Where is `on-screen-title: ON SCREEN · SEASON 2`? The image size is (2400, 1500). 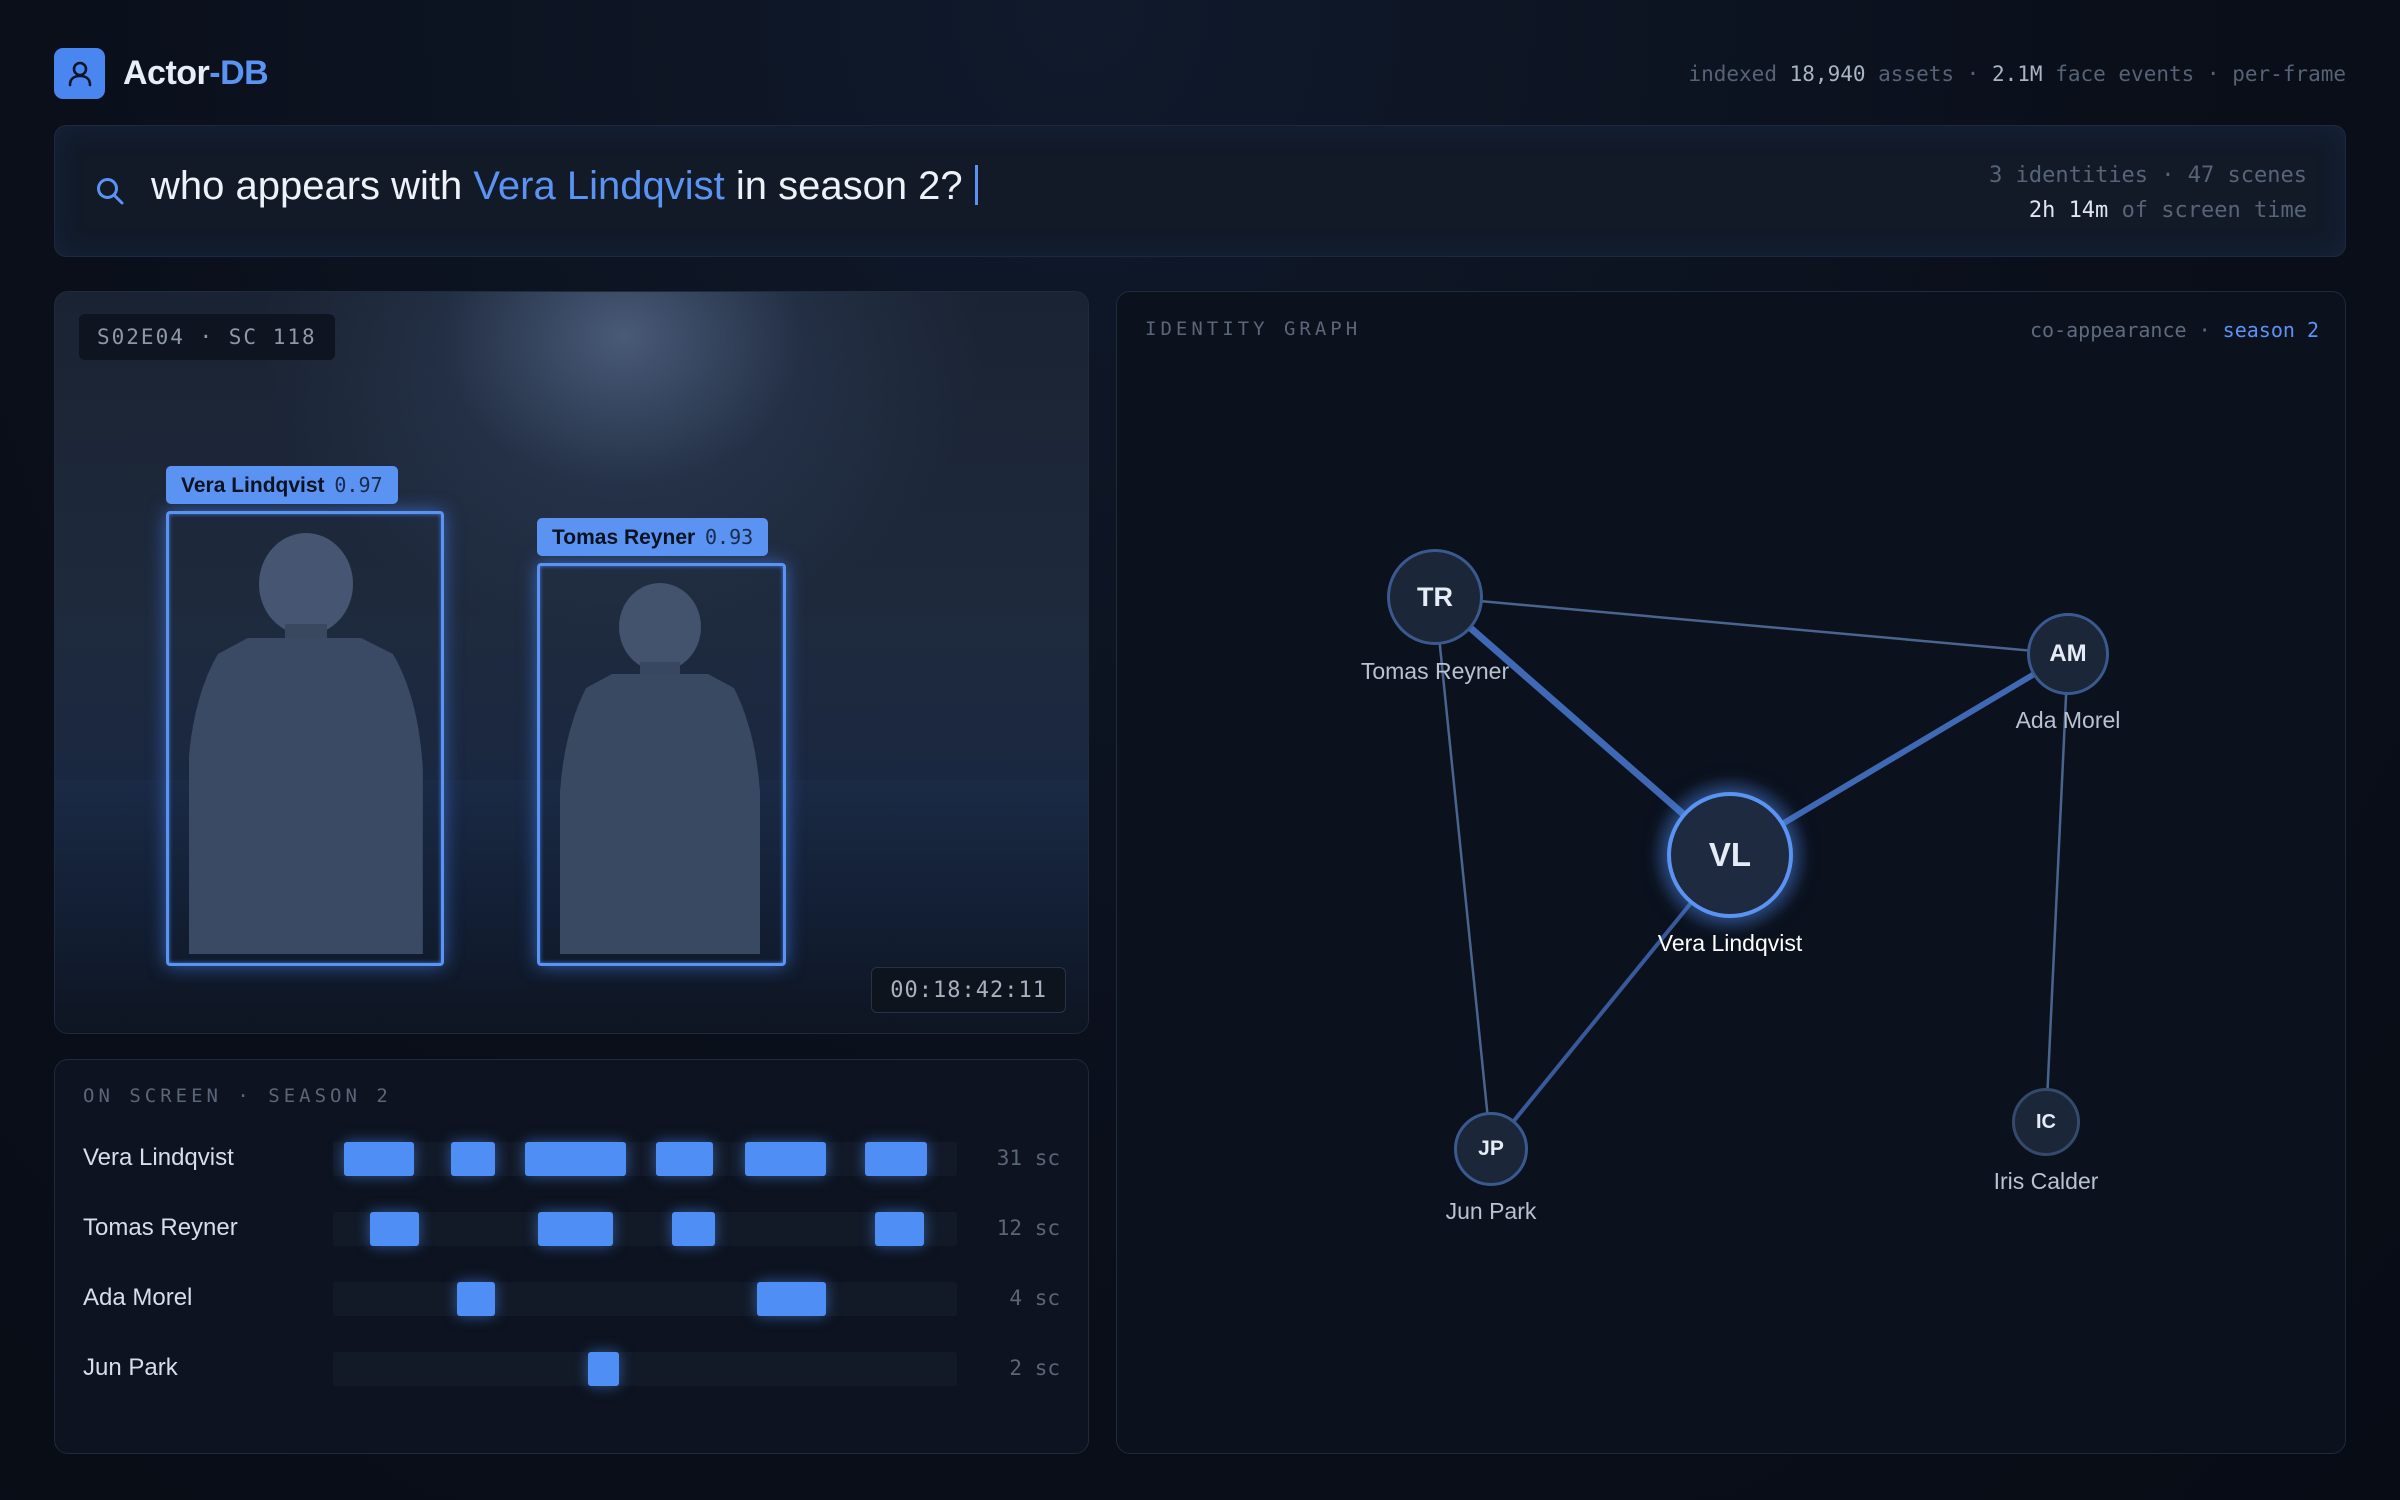
on-screen-title: ON SCREEN · SEASON 2 is located at coordinates (237, 1096).